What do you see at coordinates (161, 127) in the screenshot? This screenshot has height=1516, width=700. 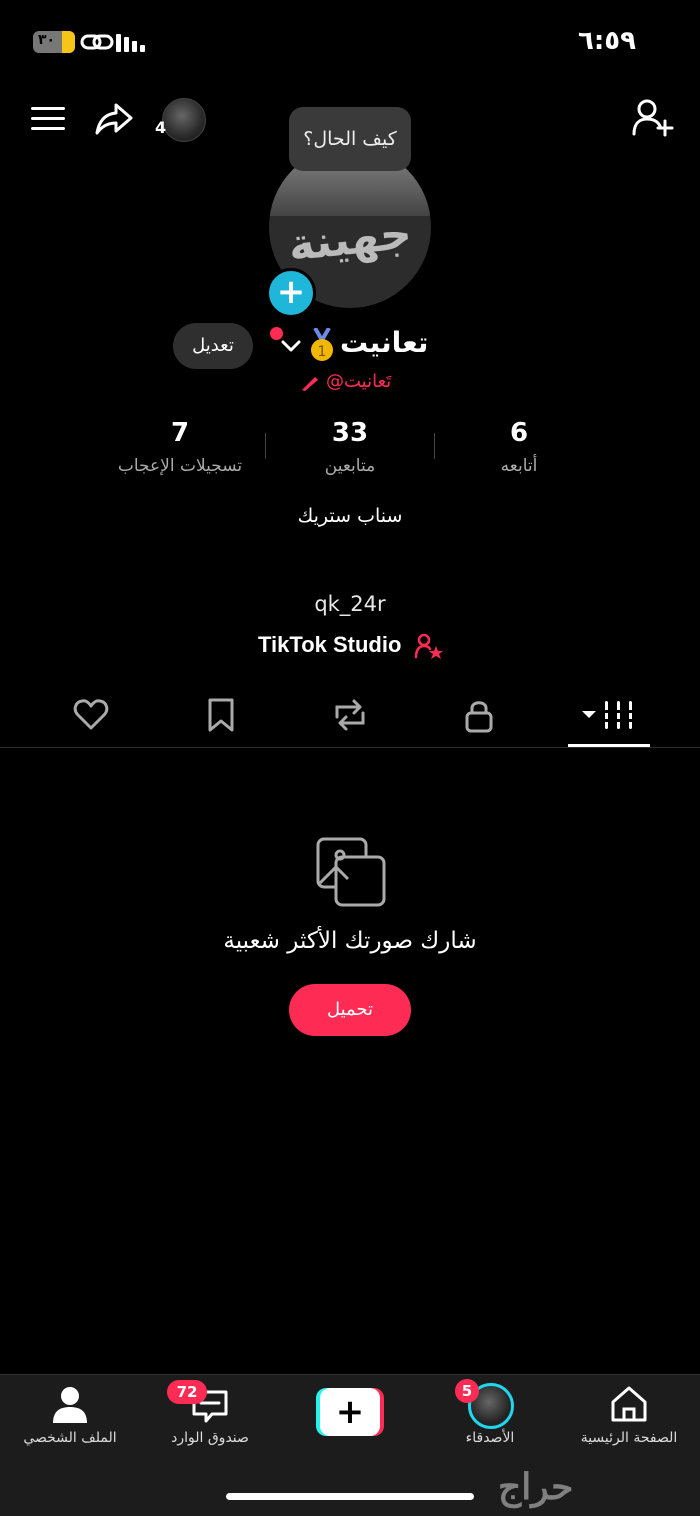 I see `story-count: 4` at bounding box center [161, 127].